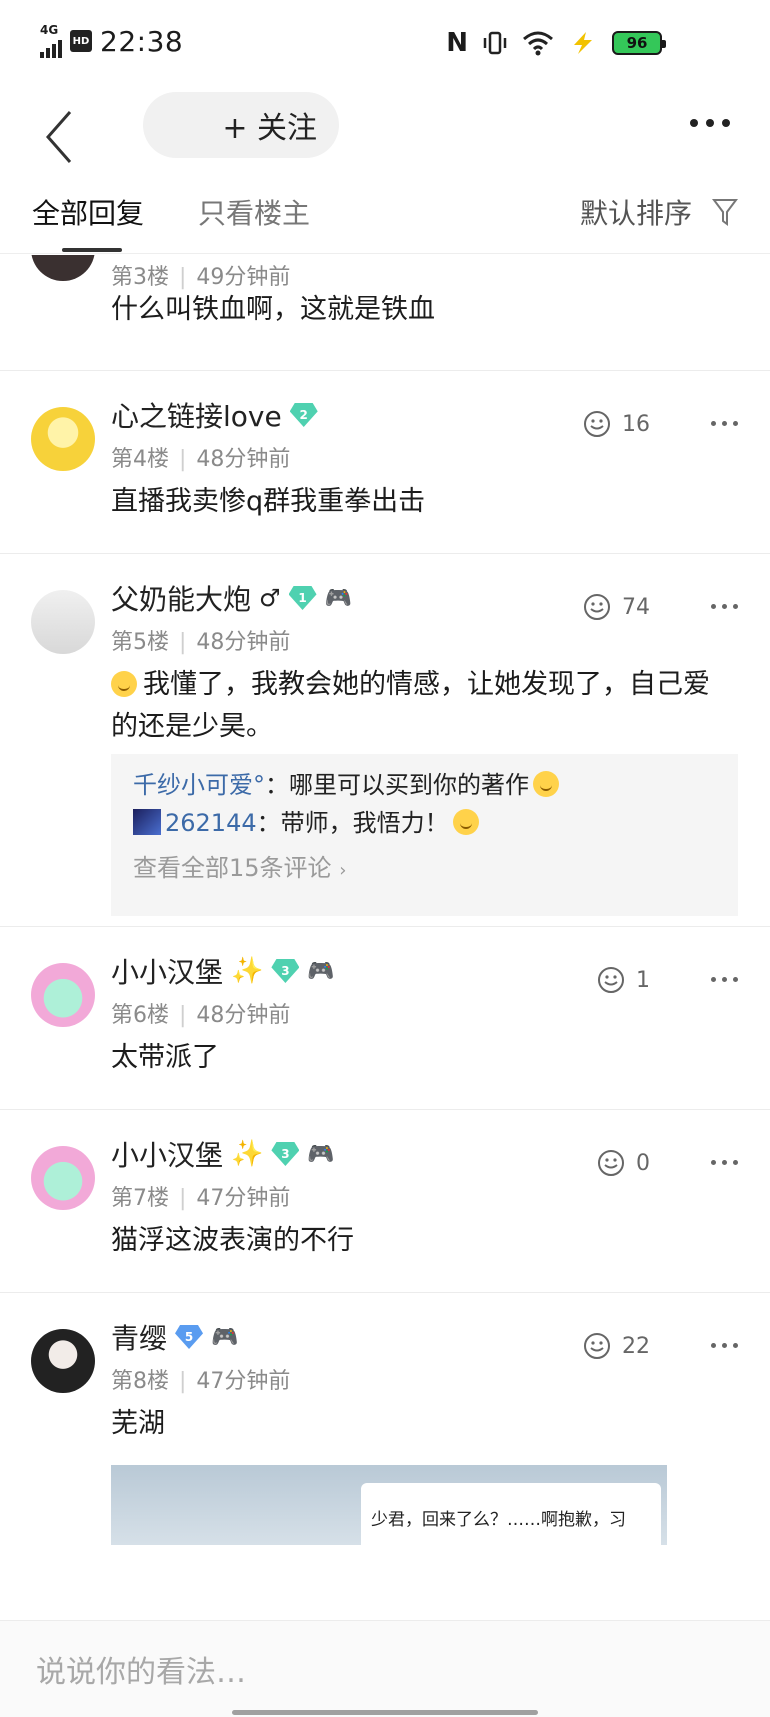  I want to click on like-count: 74, so click(636, 607).